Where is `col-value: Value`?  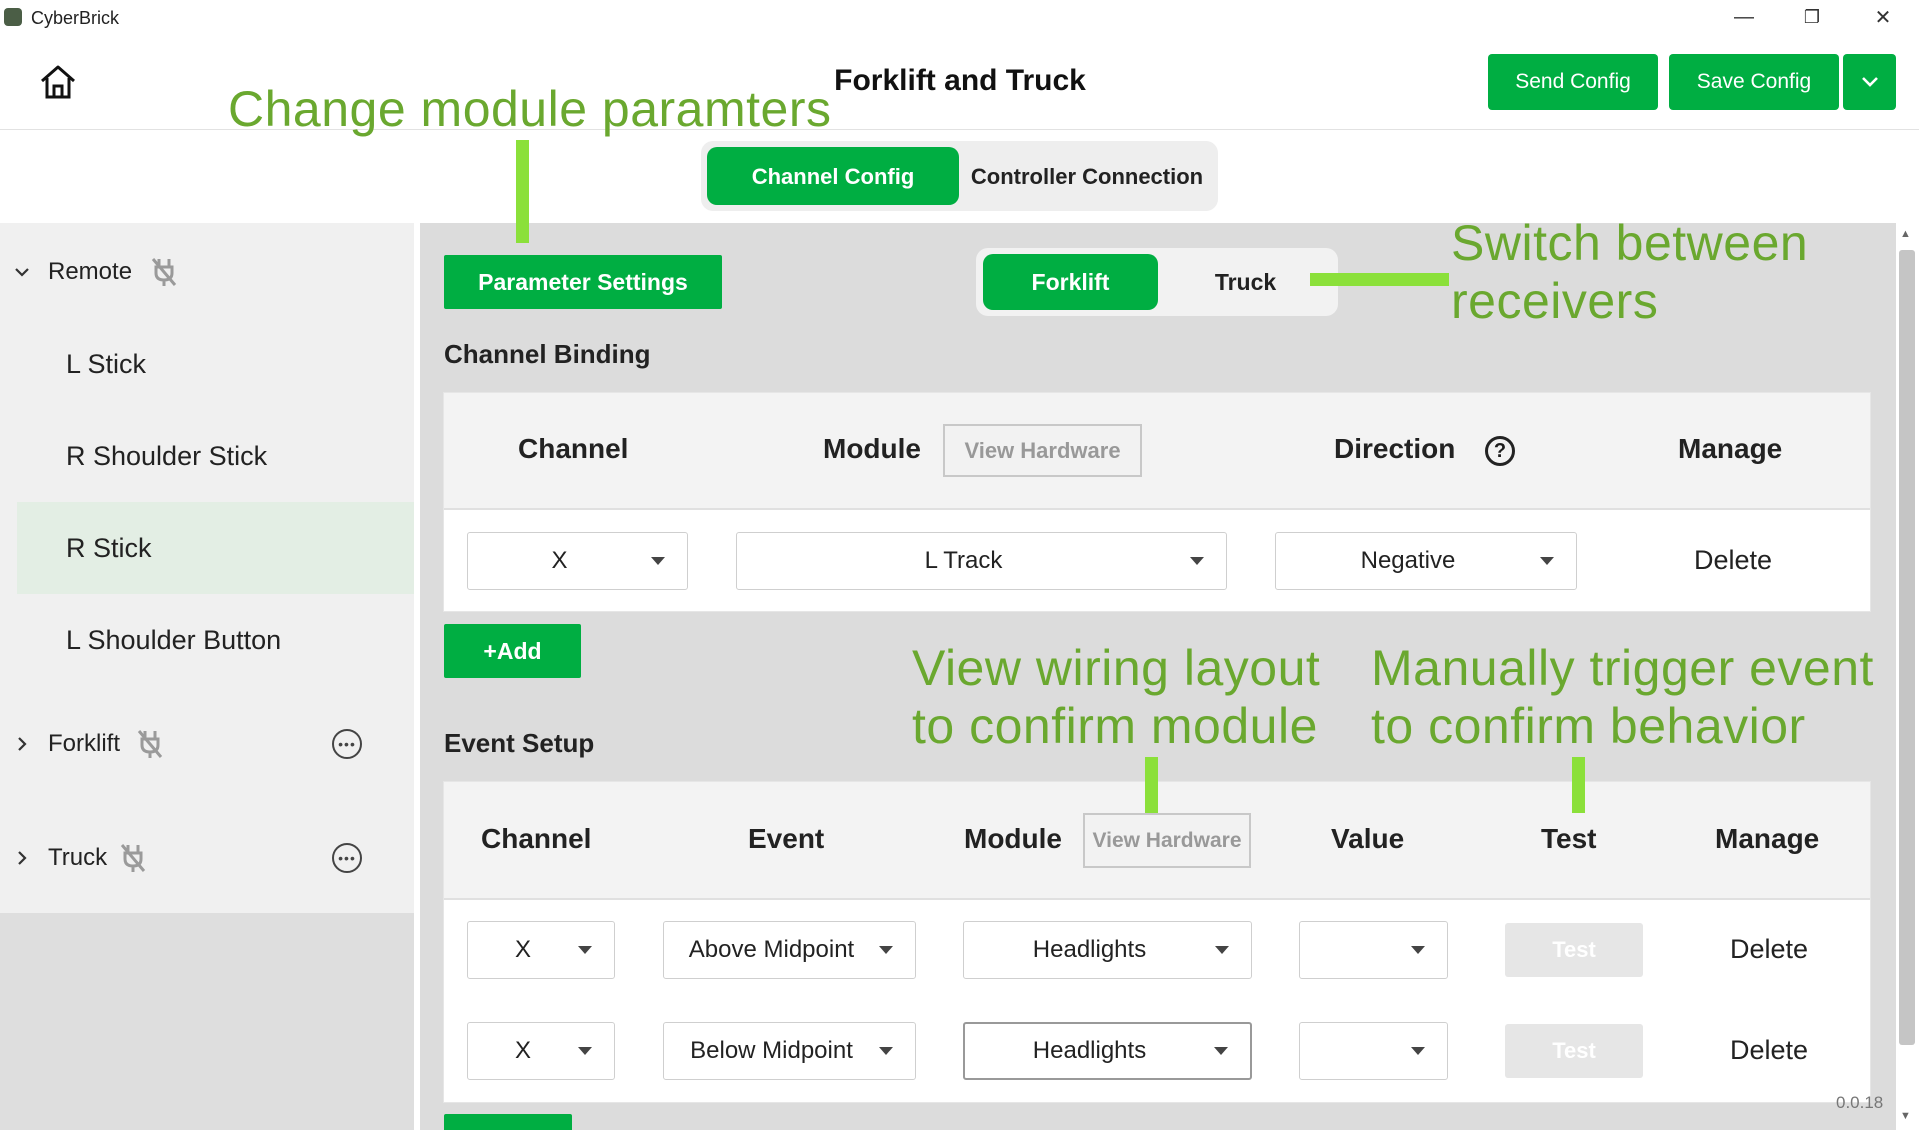 col-value: Value is located at coordinates (1368, 838).